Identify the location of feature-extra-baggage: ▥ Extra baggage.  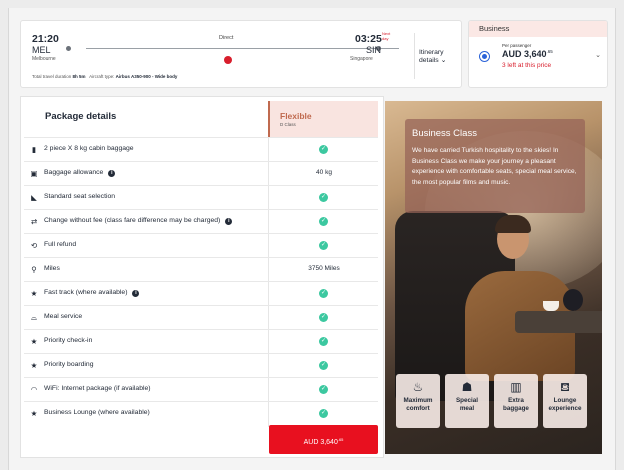
(516, 401).